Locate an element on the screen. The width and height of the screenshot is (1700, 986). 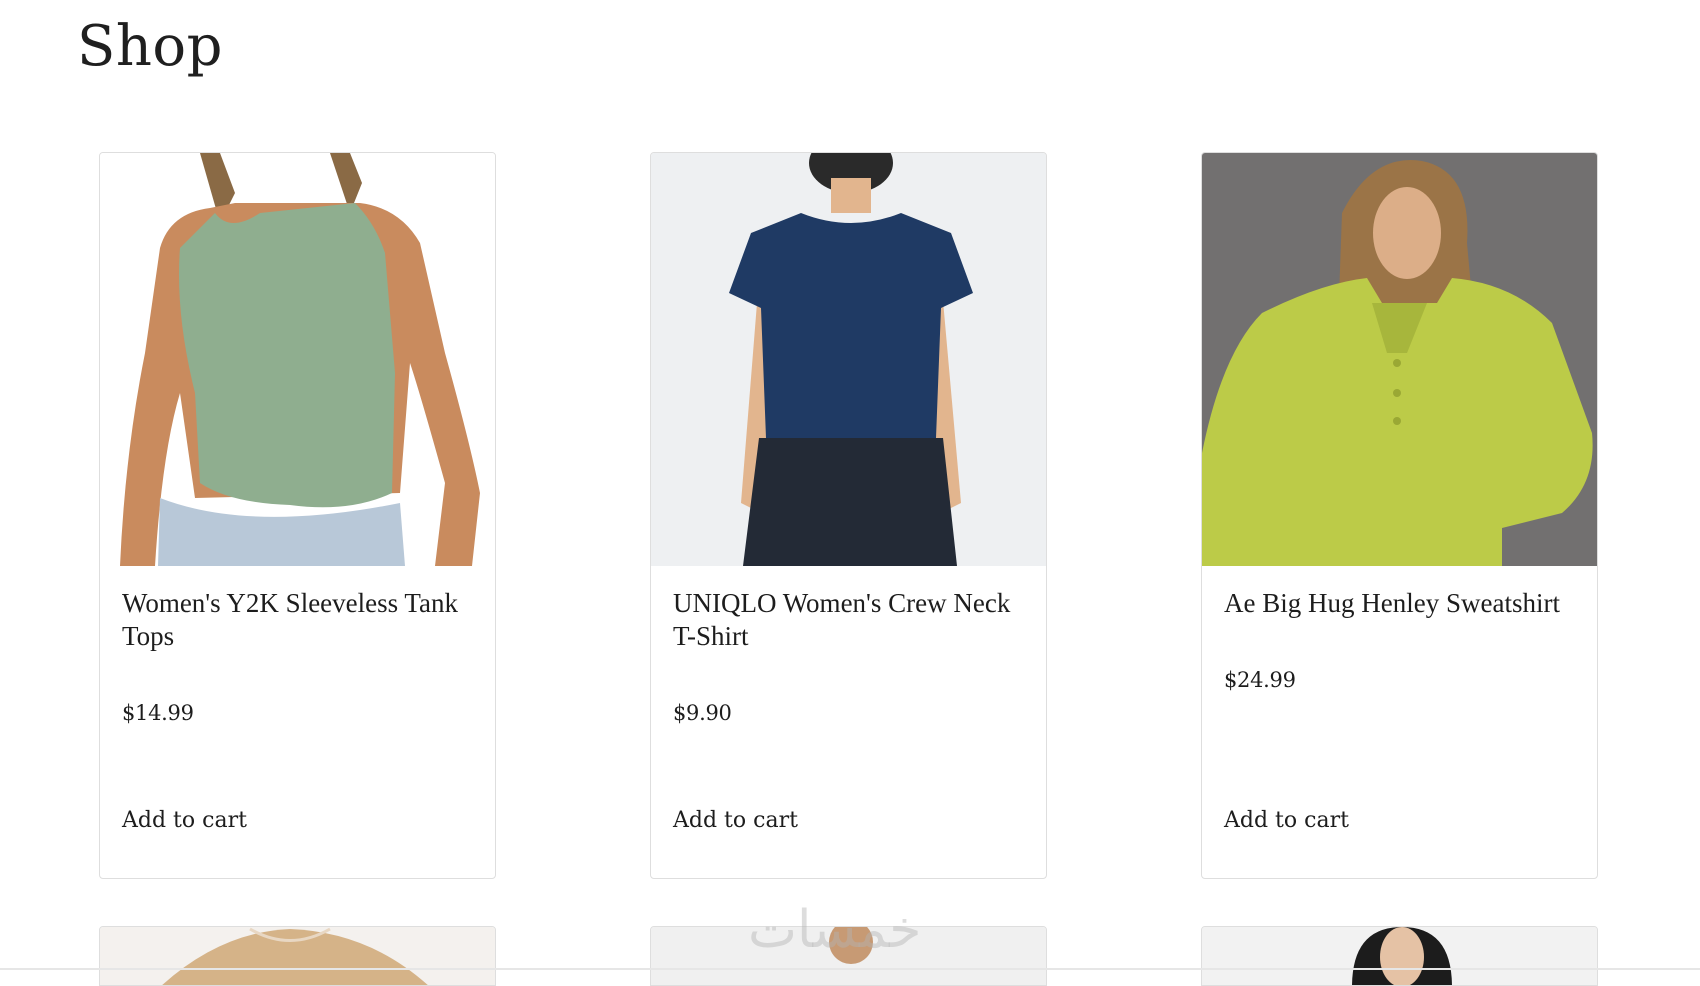
model-dark-hair-image is located at coordinates (1400, 956).